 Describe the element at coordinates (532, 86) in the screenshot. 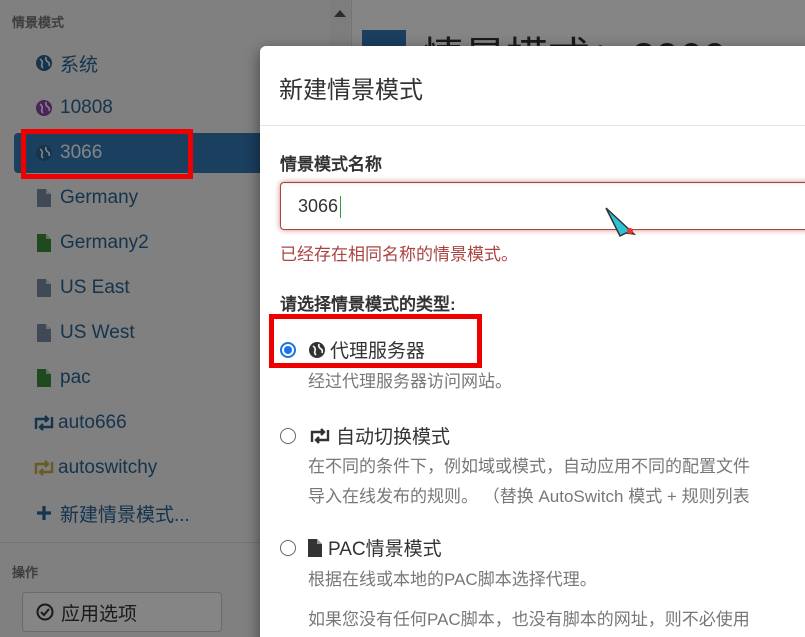

I see `dialog-title: 新建情景模式` at that location.